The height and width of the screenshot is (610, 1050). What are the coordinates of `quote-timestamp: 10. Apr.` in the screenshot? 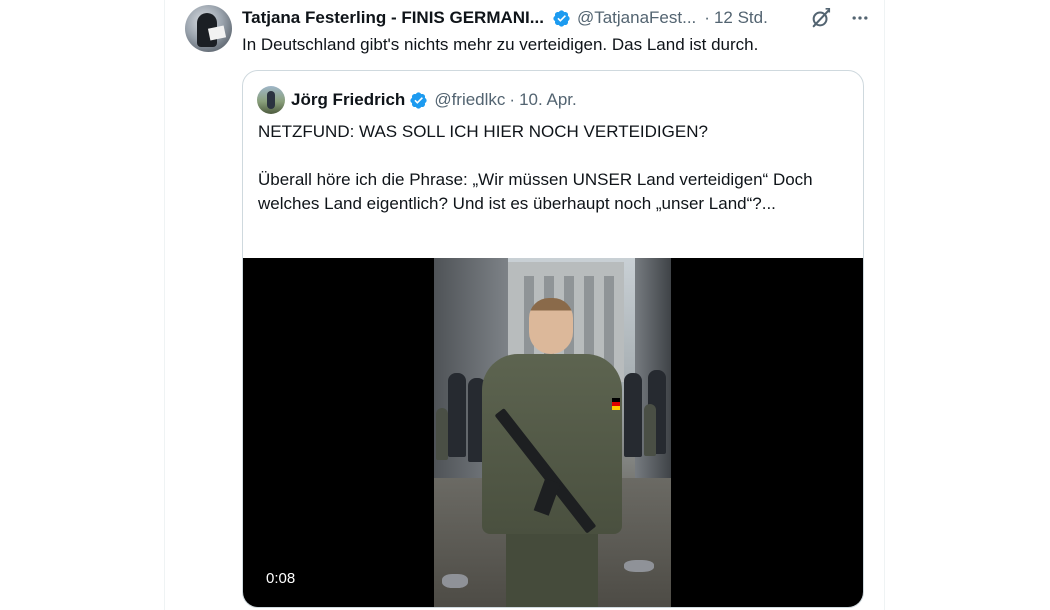 It's located at (548, 100).